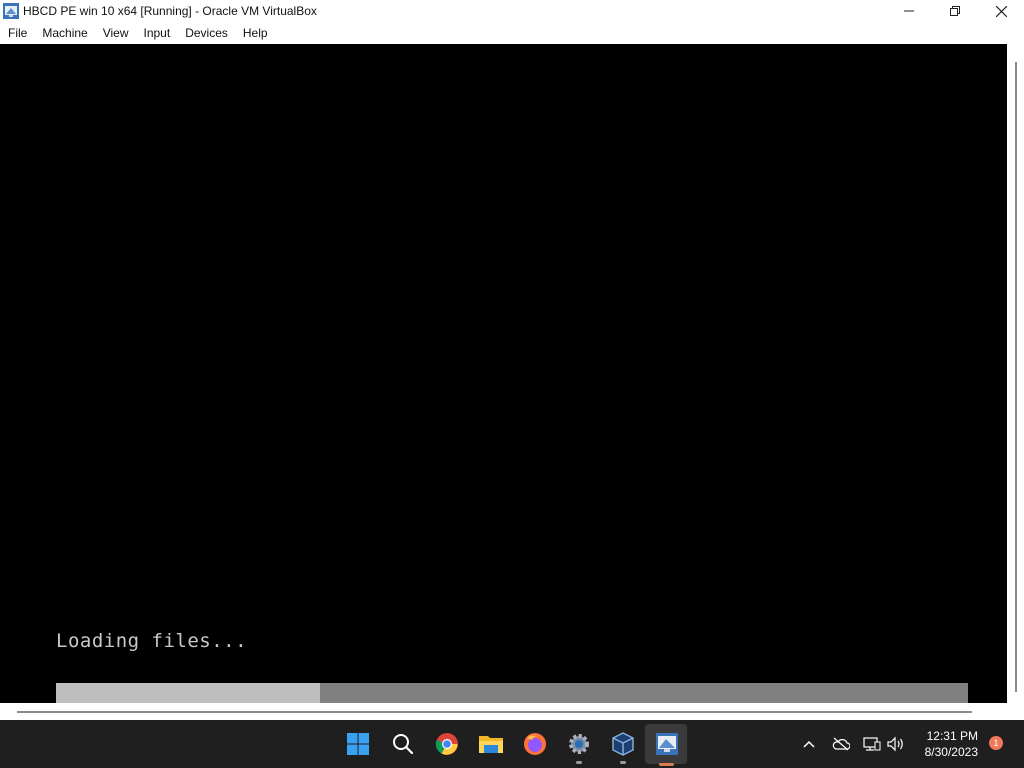  I want to click on loading-progress-fill, so click(188, 693).